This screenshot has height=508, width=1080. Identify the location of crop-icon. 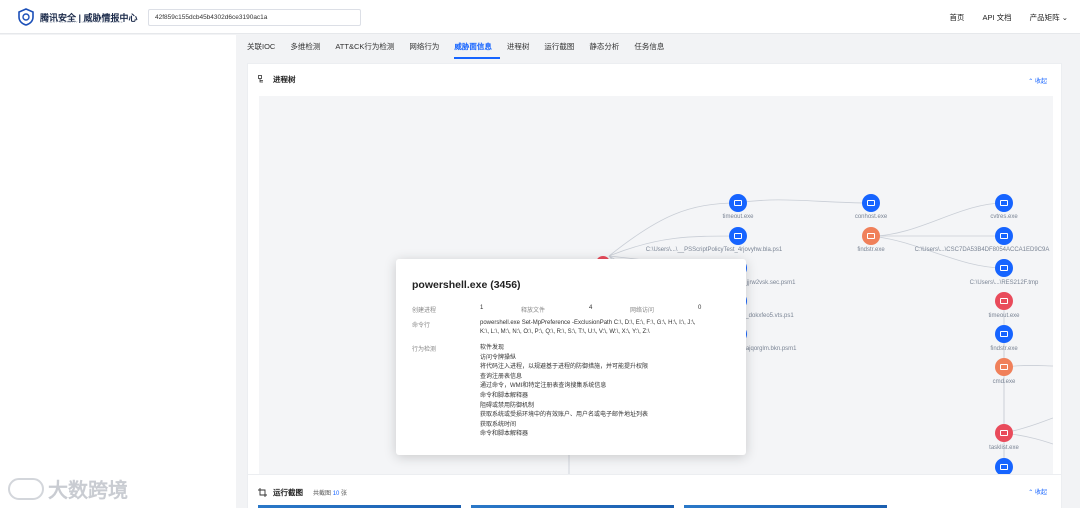
(262, 492).